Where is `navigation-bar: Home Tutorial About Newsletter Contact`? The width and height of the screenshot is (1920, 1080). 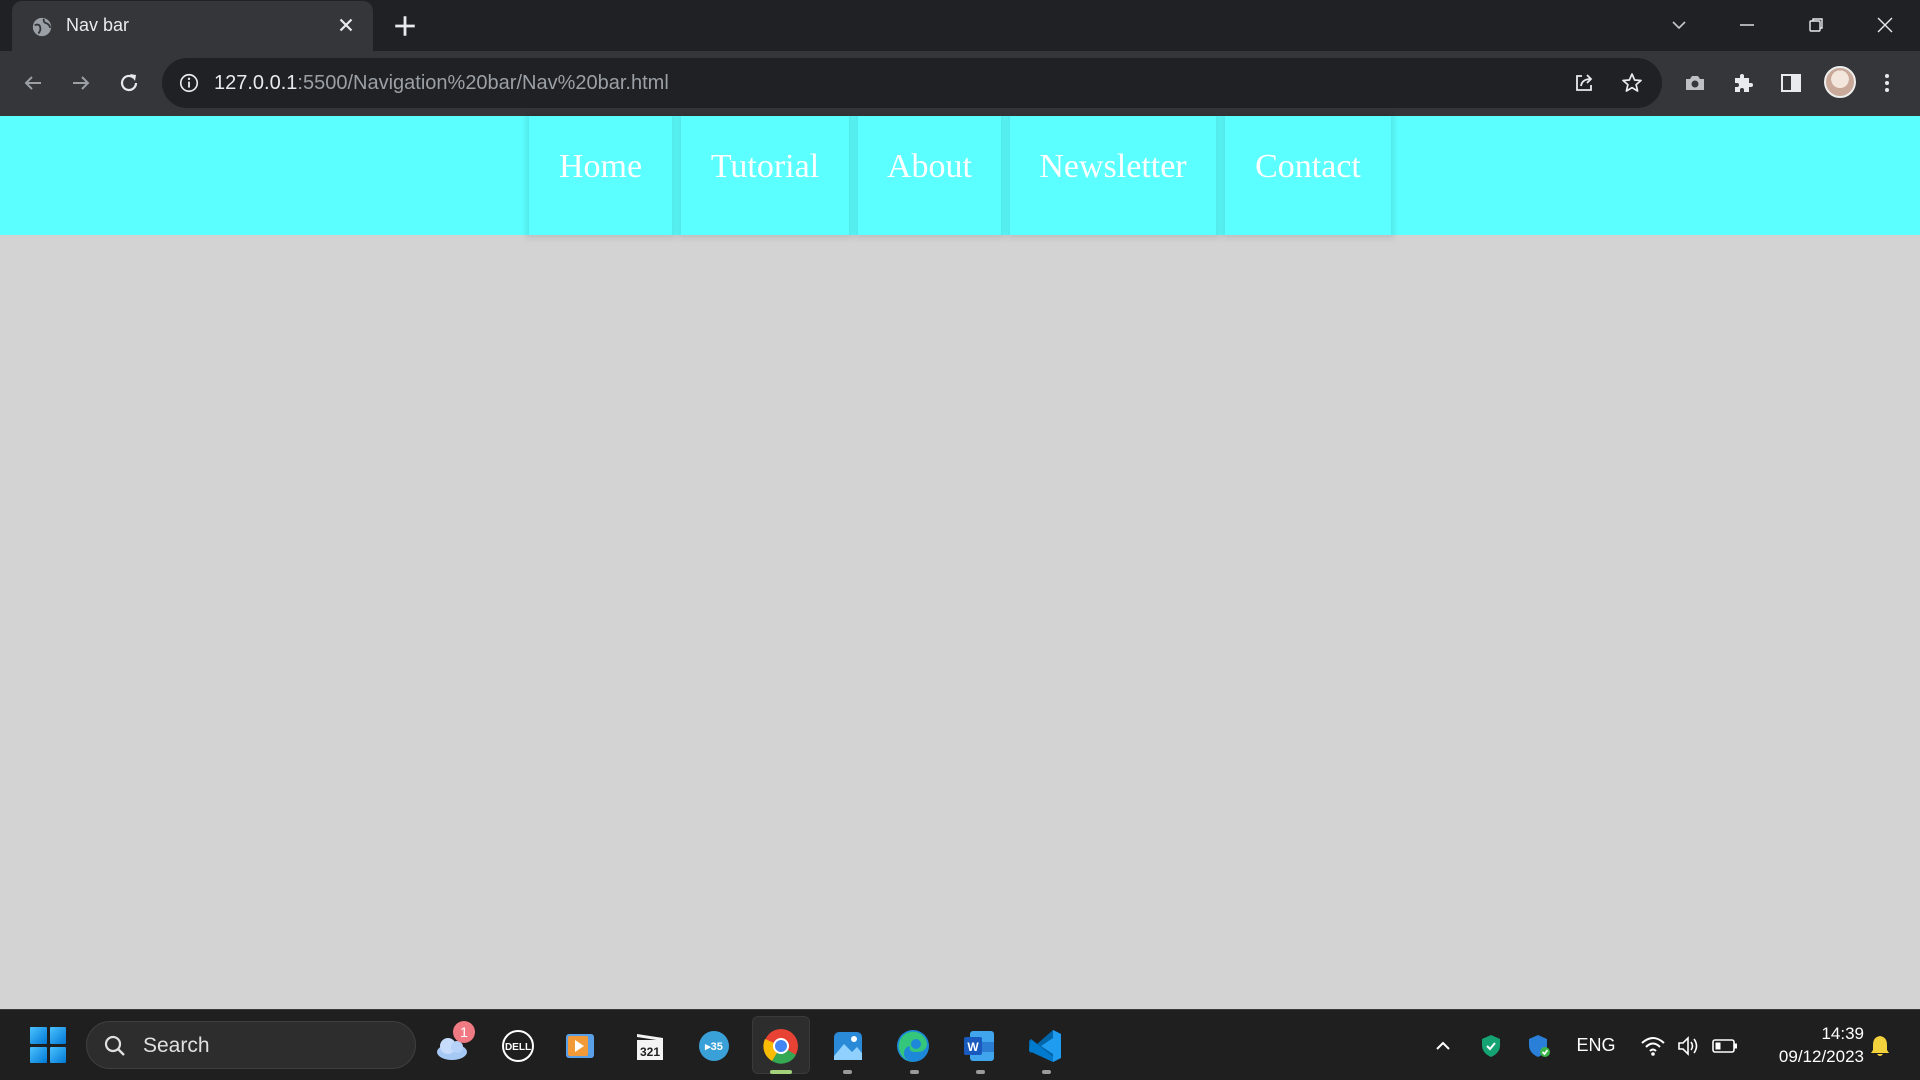
navigation-bar: Home Tutorial About Newsletter Contact is located at coordinates (960, 175).